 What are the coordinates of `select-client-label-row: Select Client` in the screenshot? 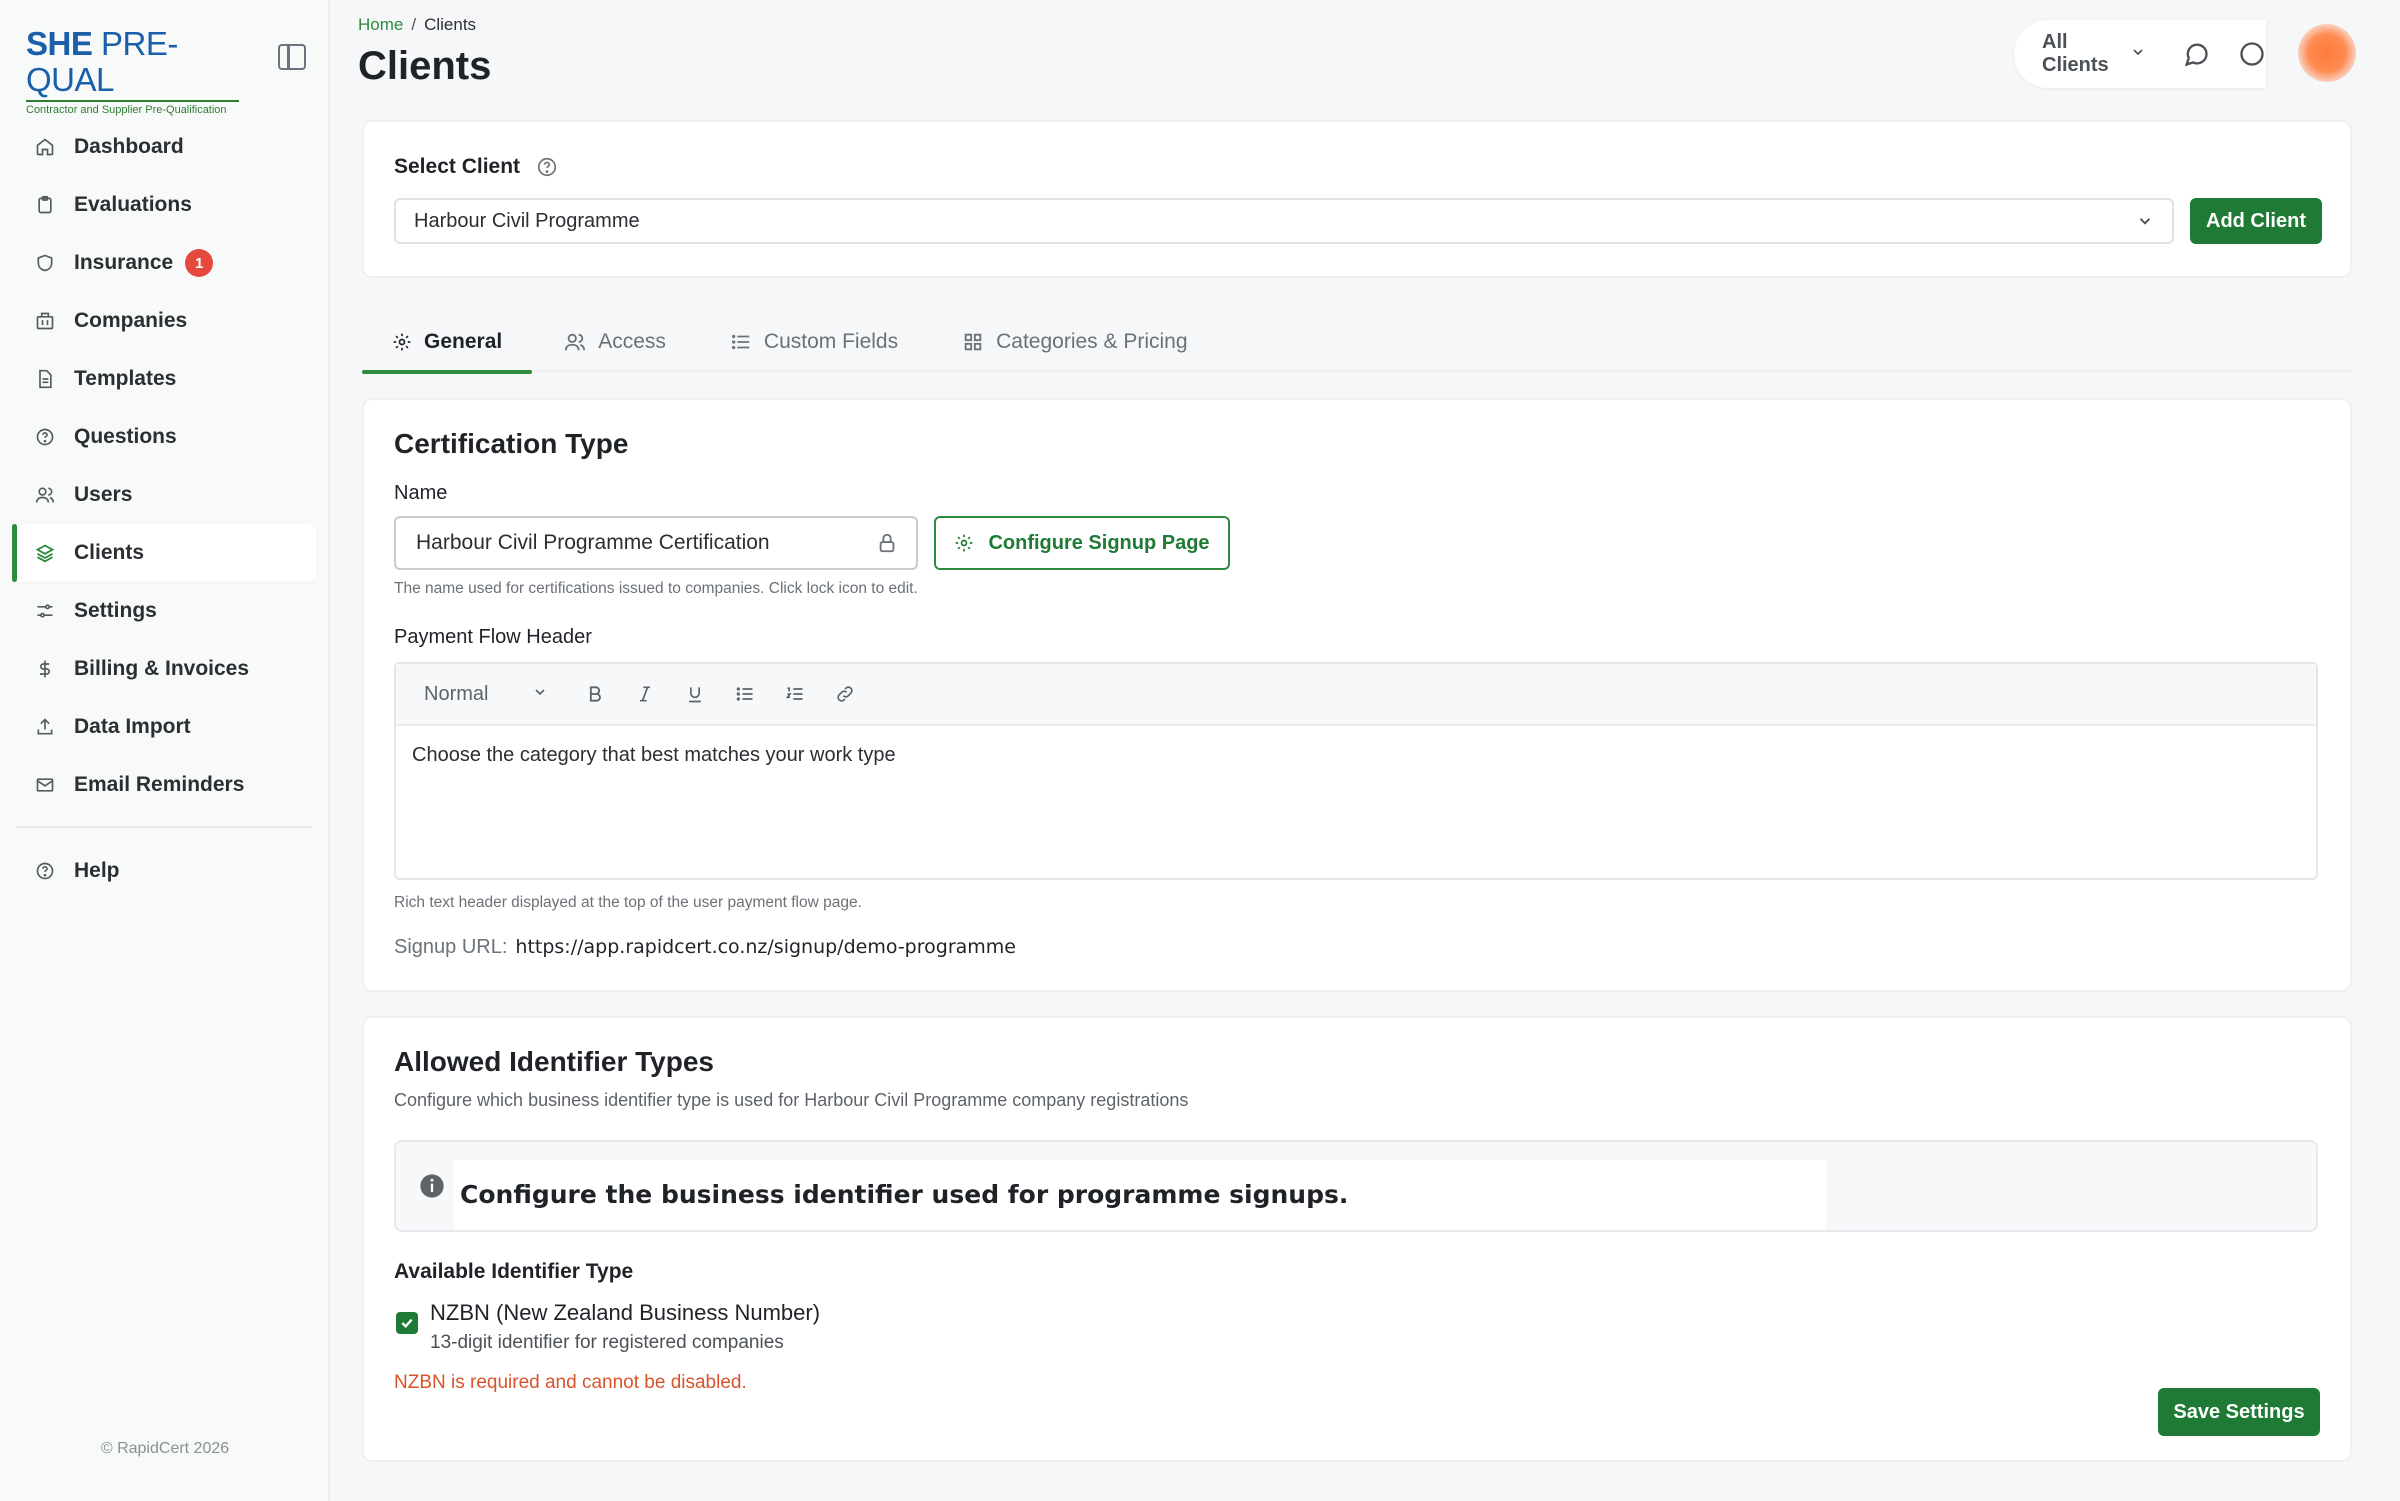 It's located at (476, 167).